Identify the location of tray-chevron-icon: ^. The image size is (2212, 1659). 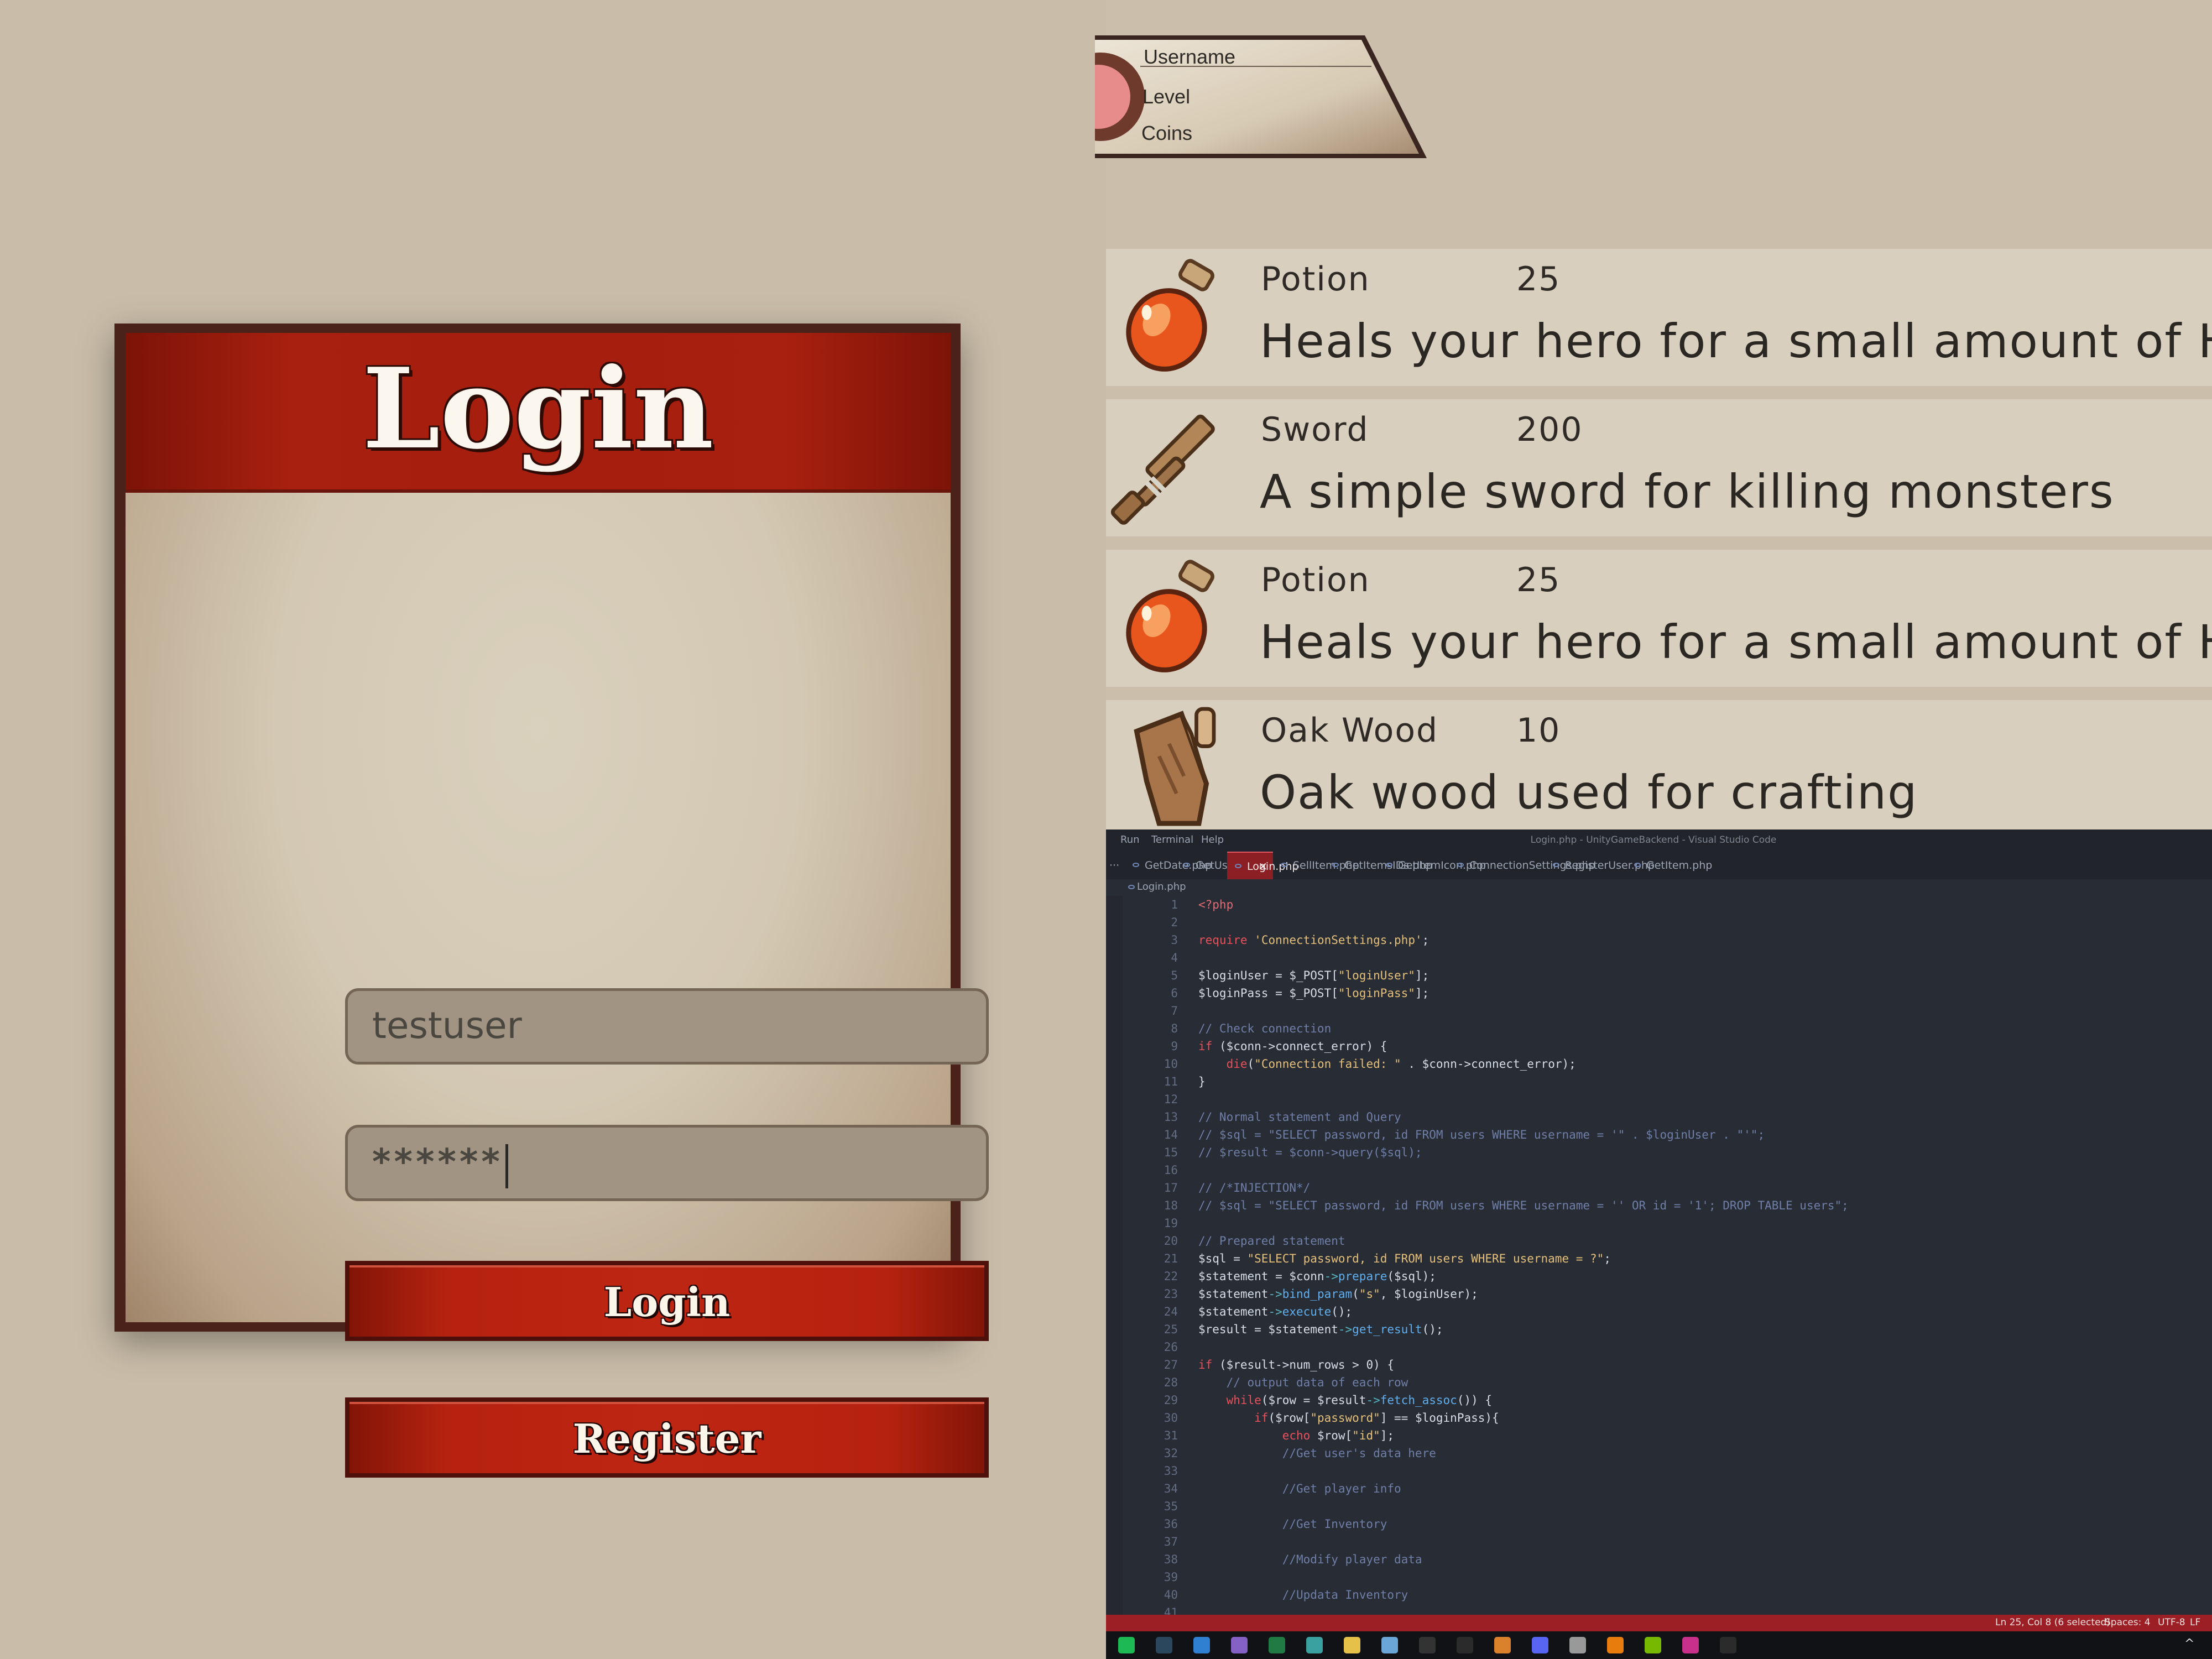
(2189, 1644).